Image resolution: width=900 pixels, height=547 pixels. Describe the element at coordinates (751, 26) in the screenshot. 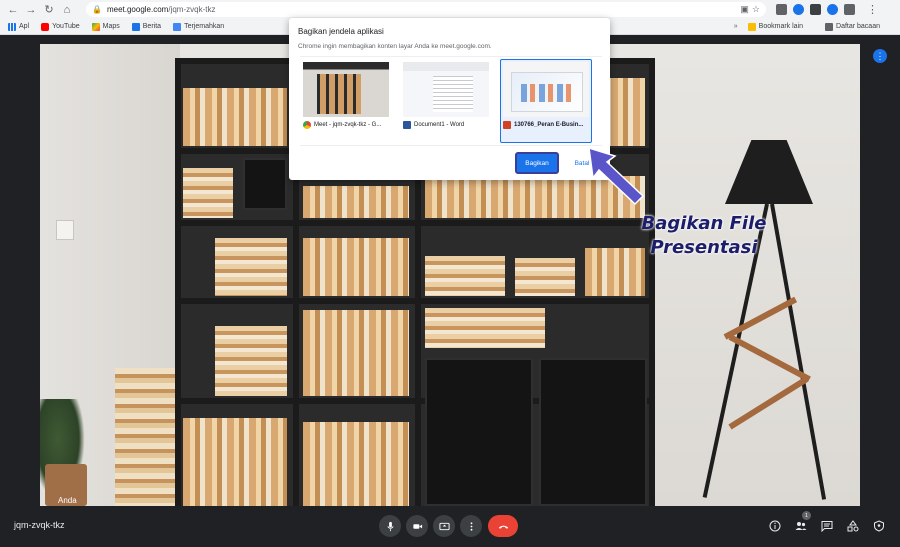

I see `folder-icon` at that location.